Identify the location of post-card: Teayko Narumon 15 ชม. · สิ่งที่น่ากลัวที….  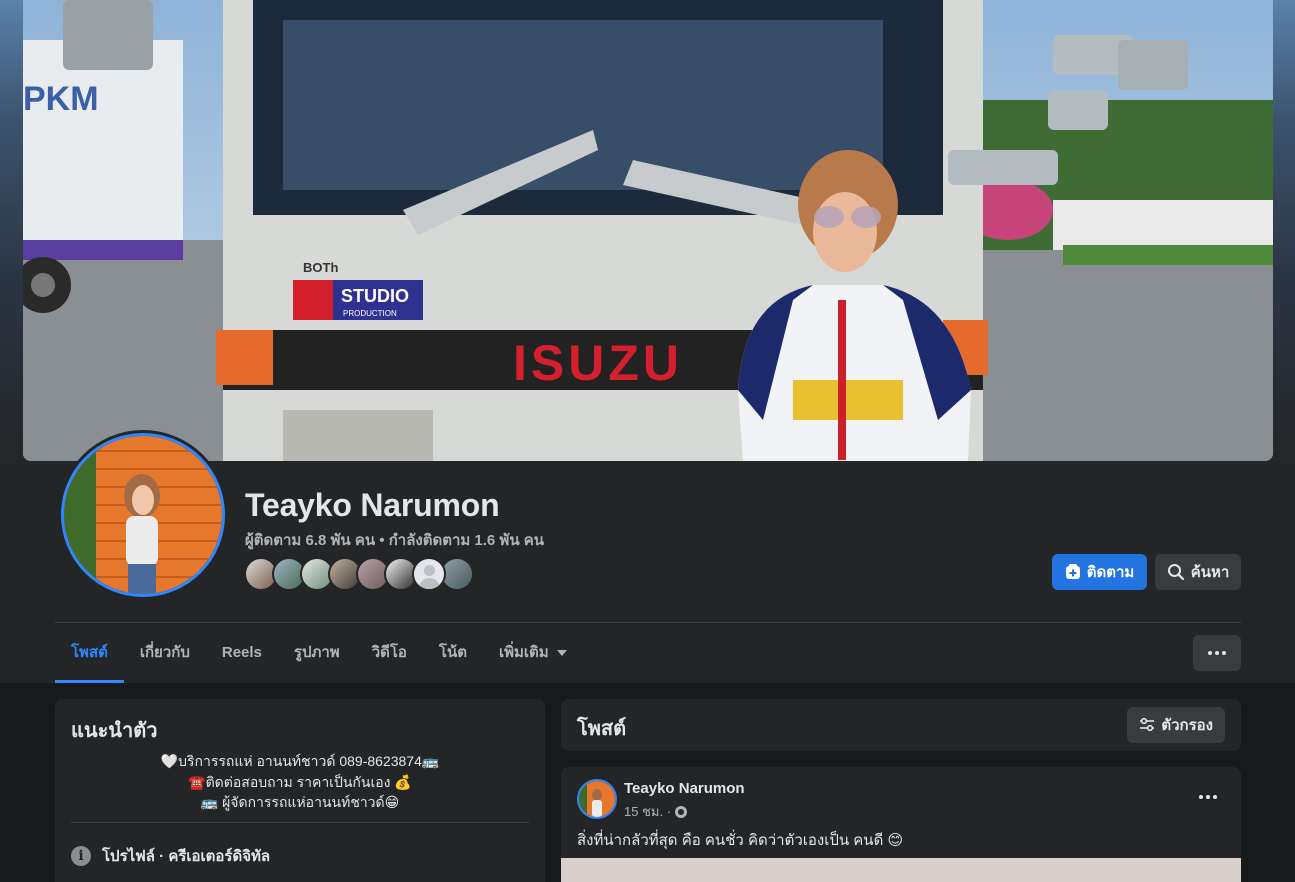
(901, 824).